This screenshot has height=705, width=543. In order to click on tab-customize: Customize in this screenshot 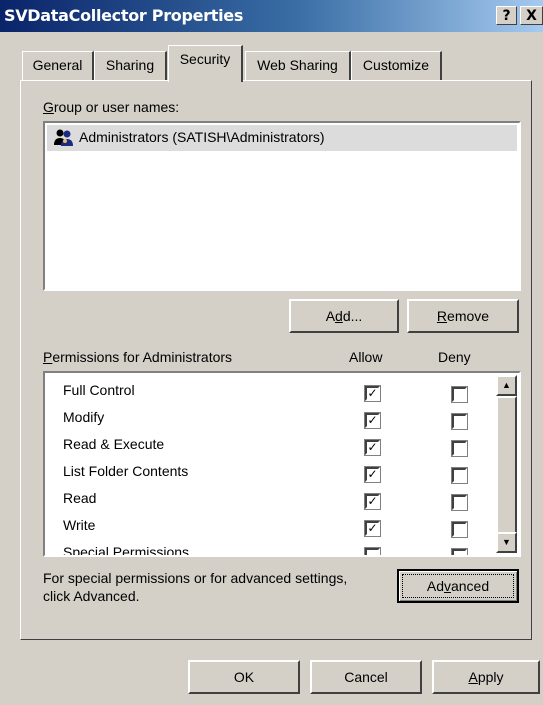, I will do `click(396, 66)`.